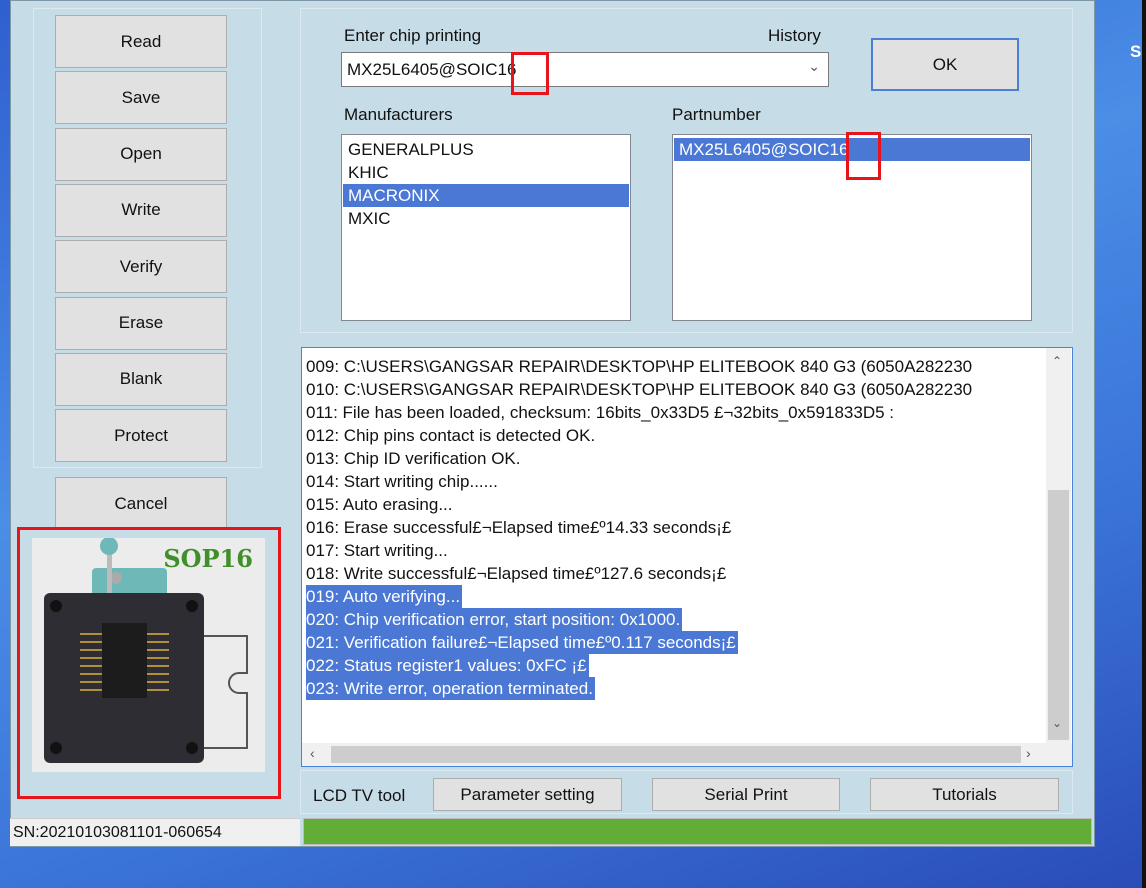  What do you see at coordinates (451, 435) in the screenshot?
I see `log-line: 012: Chip pins contact is detected OK.` at bounding box center [451, 435].